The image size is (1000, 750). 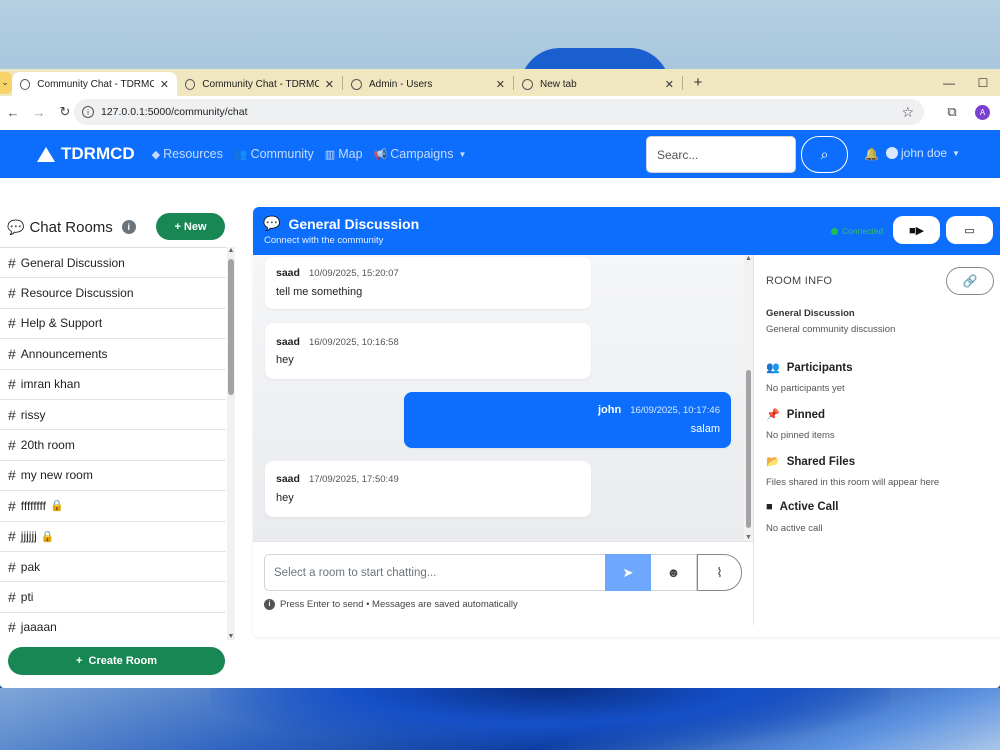 I want to click on sidebar-room-item: # rissy, so click(x=113, y=415).